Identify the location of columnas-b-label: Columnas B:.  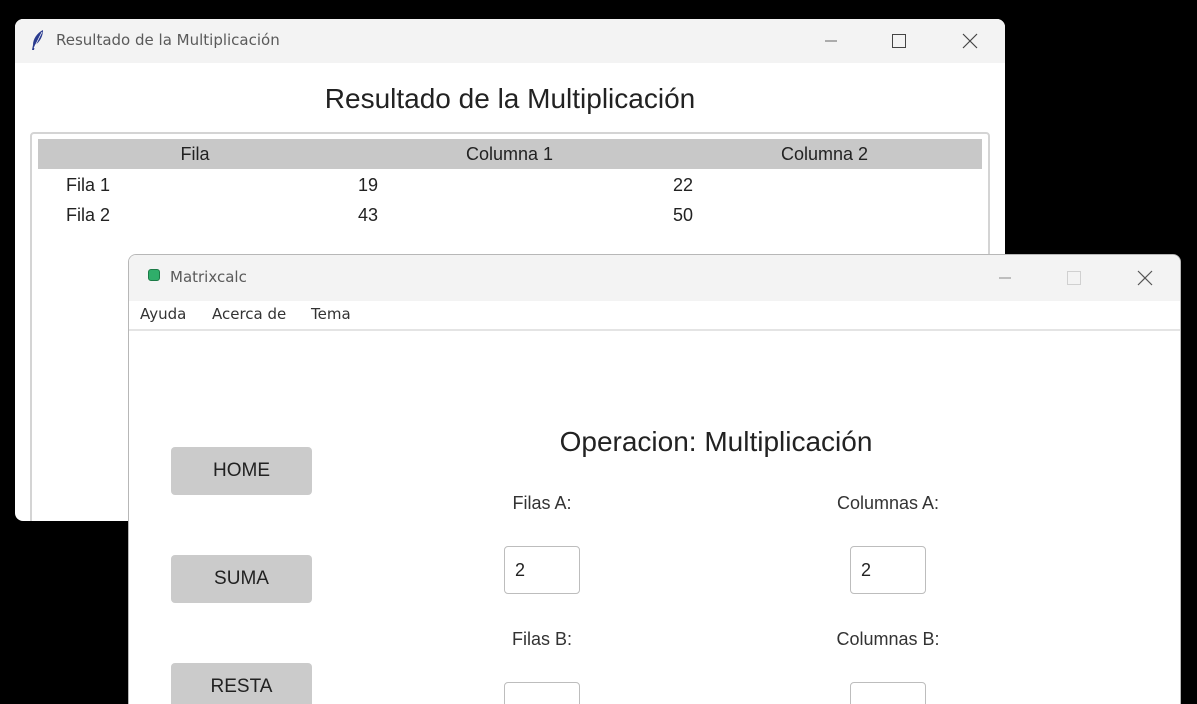
(888, 639).